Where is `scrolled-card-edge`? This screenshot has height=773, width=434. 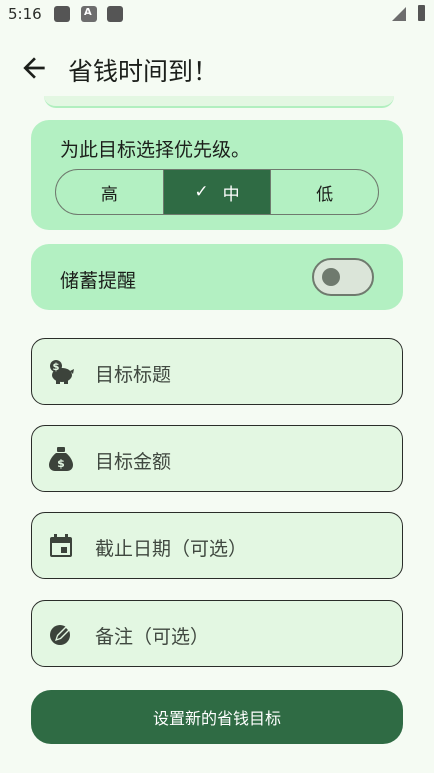 scrolled-card-edge is located at coordinates (219, 102).